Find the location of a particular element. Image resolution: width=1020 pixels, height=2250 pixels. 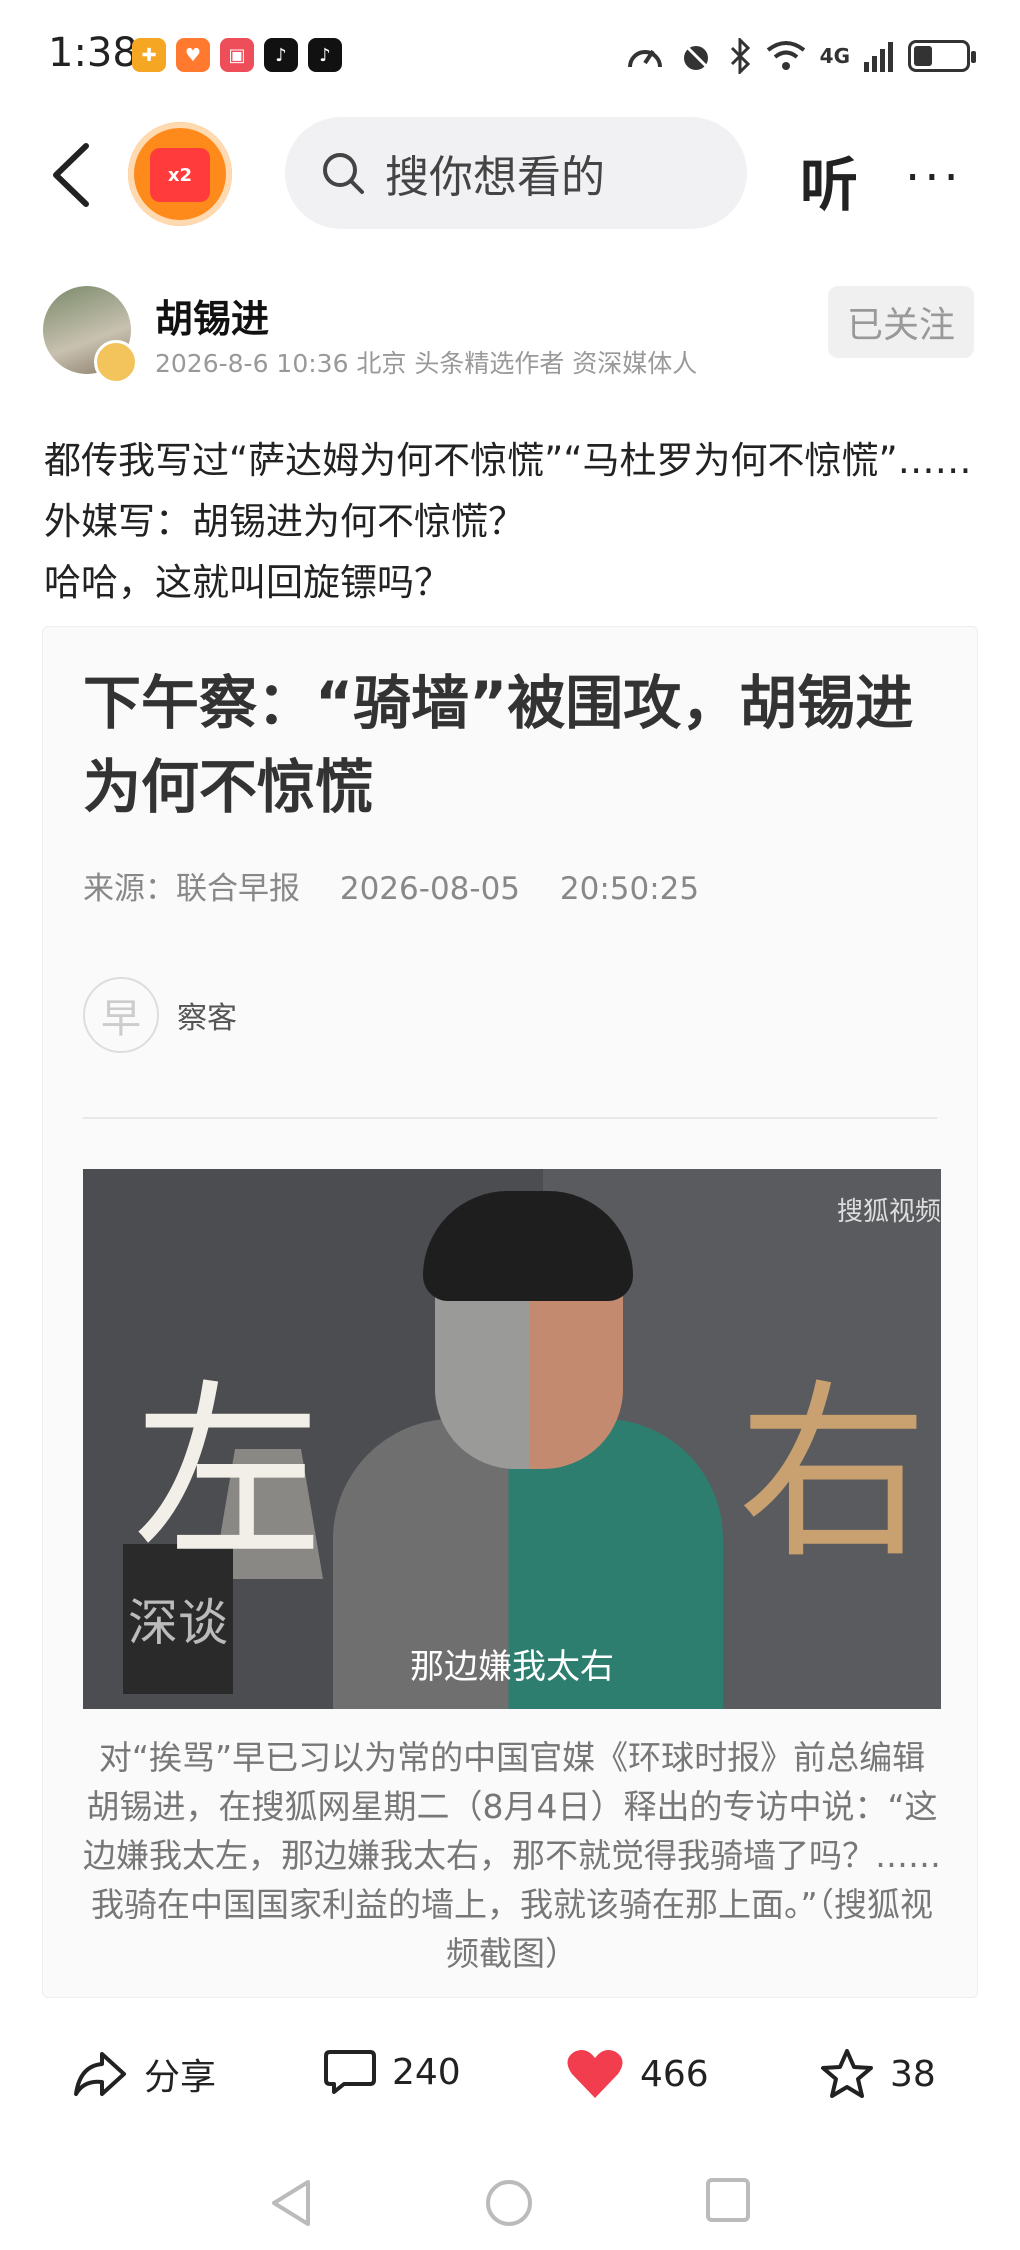

like-count: 466 is located at coordinates (674, 2074).